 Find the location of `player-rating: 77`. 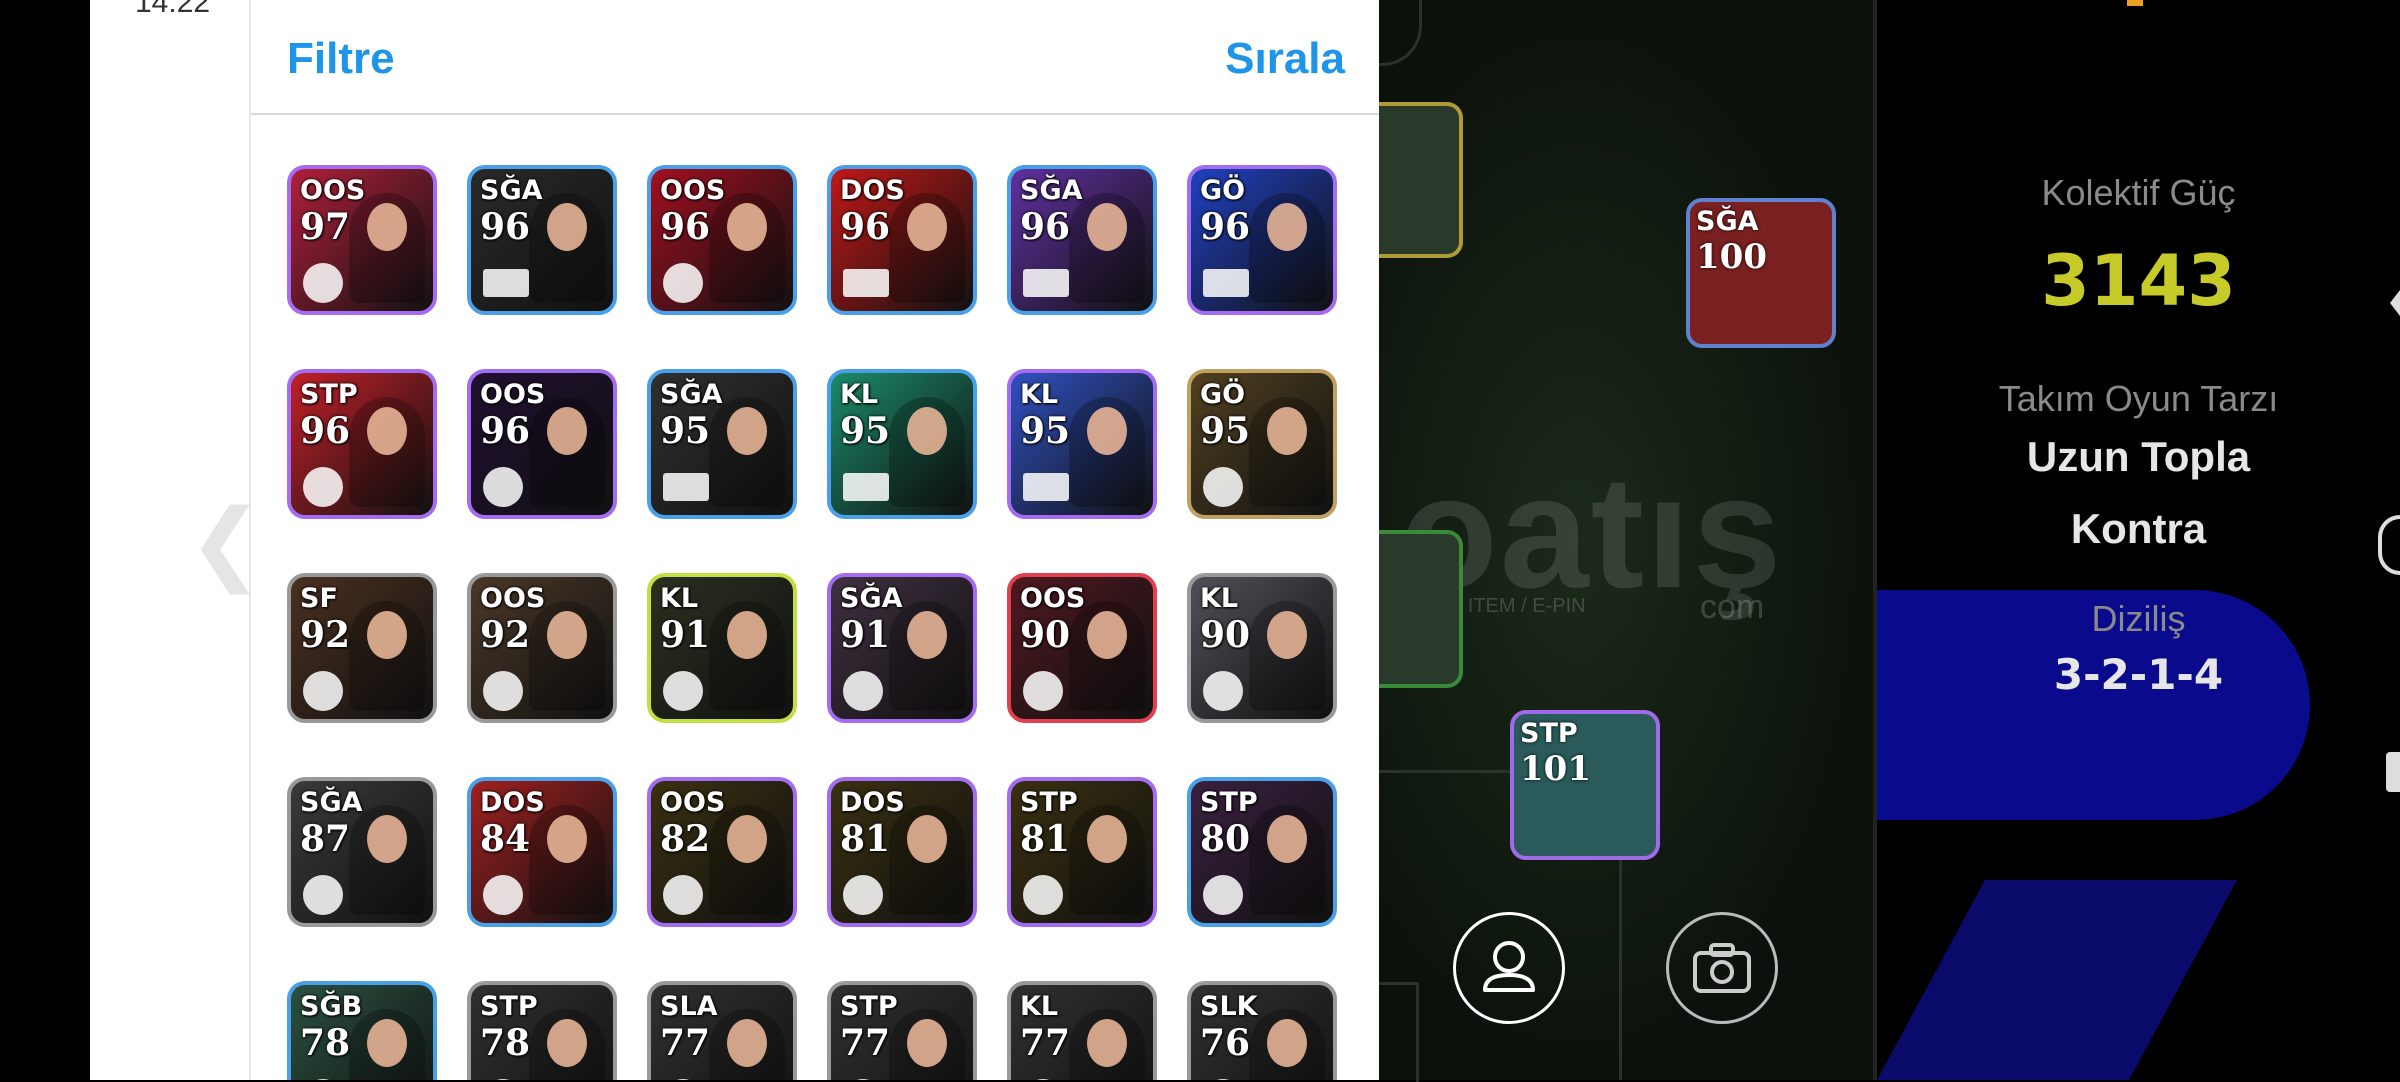

player-rating: 77 is located at coordinates (865, 1043).